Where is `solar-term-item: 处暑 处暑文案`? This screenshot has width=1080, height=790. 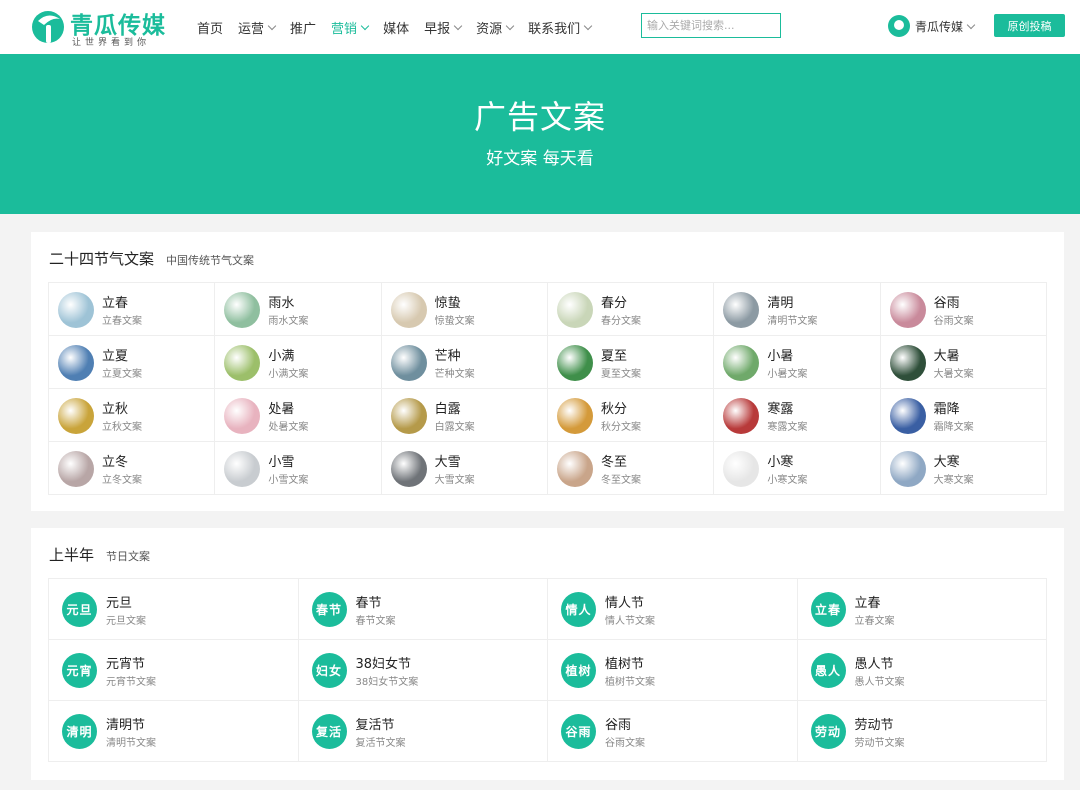 solar-term-item: 处暑 处暑文案 is located at coordinates (298, 415).